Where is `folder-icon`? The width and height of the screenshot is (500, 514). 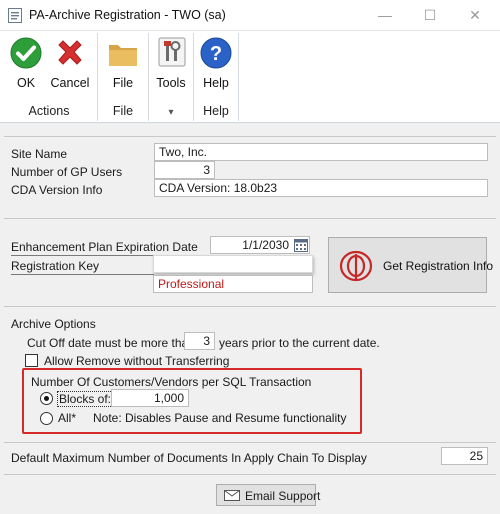
folder-icon is located at coordinates (123, 55).